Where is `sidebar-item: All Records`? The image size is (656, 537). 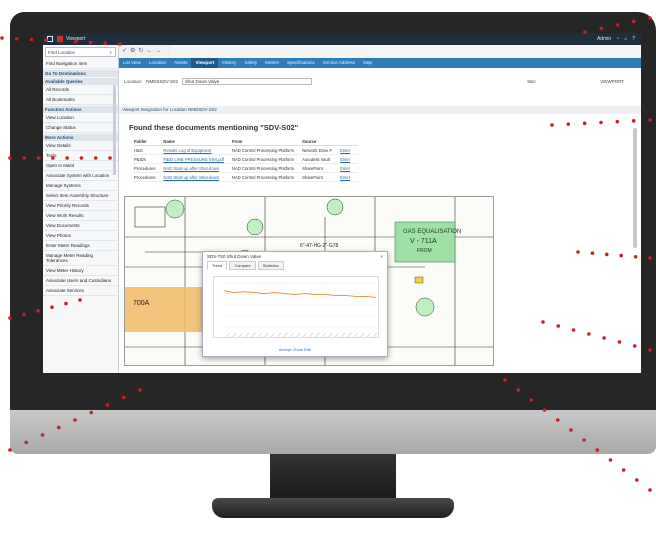 sidebar-item: All Records is located at coordinates (80, 90).